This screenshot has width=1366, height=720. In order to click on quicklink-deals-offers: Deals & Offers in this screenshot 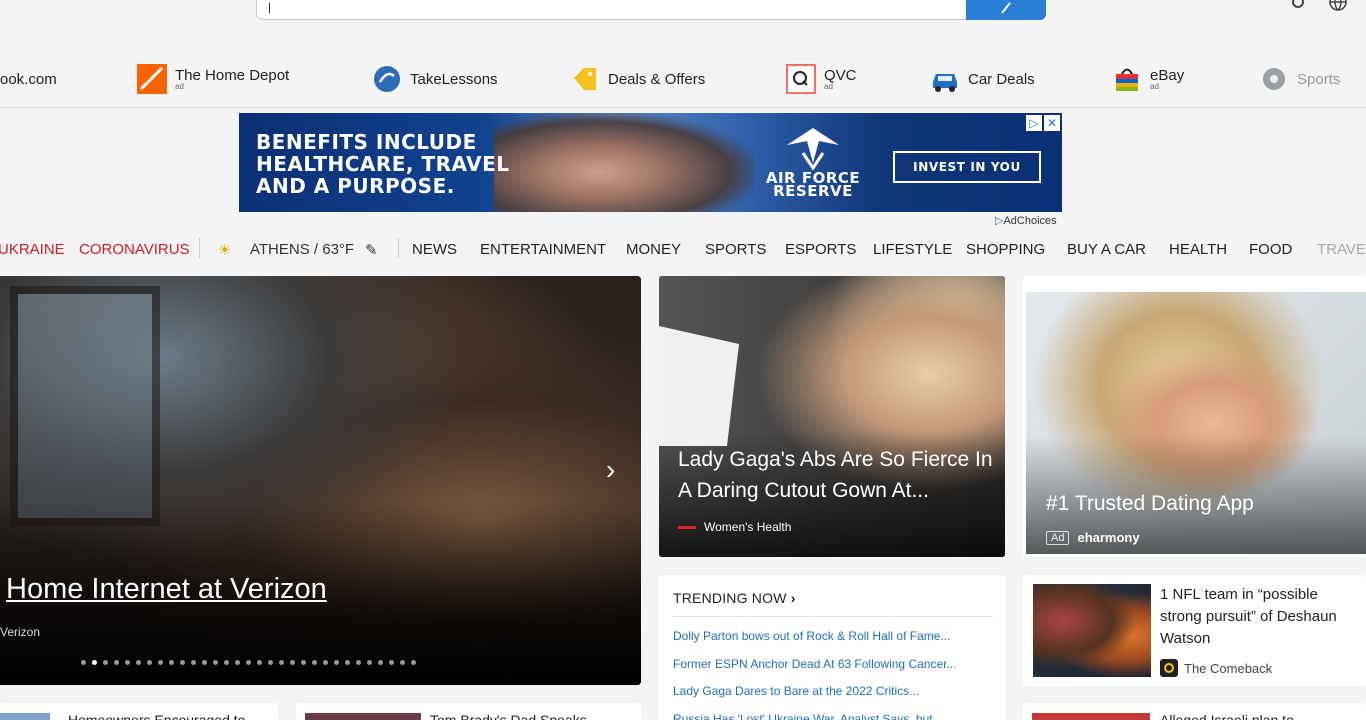, I will do `click(637, 79)`.